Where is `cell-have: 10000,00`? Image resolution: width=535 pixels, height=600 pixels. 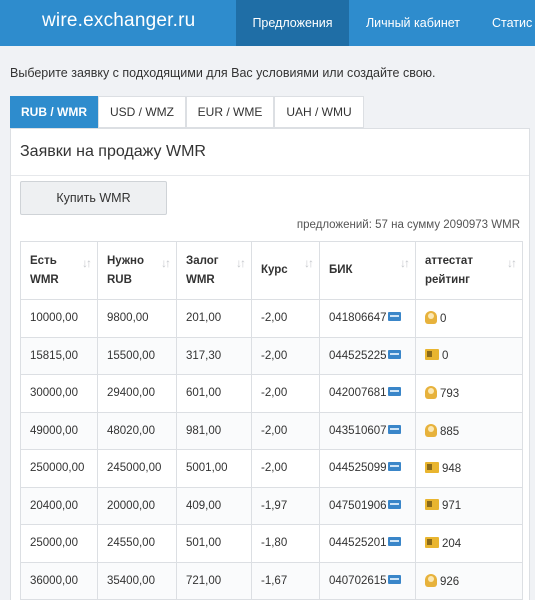
cell-have: 10000,00 is located at coordinates (59, 318).